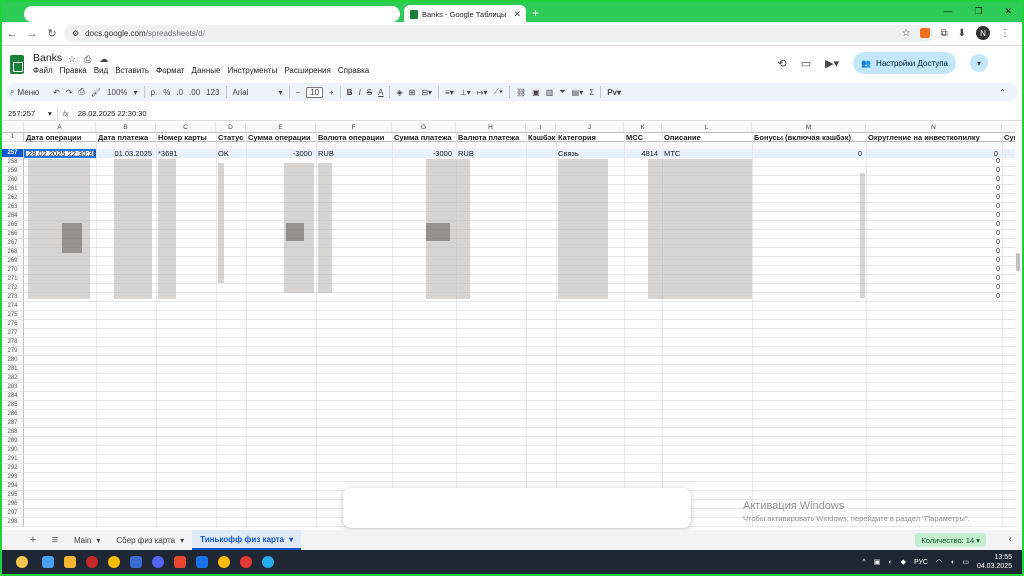  What do you see at coordinates (13, 396) in the screenshot?
I see `row-header: 284` at bounding box center [13, 396].